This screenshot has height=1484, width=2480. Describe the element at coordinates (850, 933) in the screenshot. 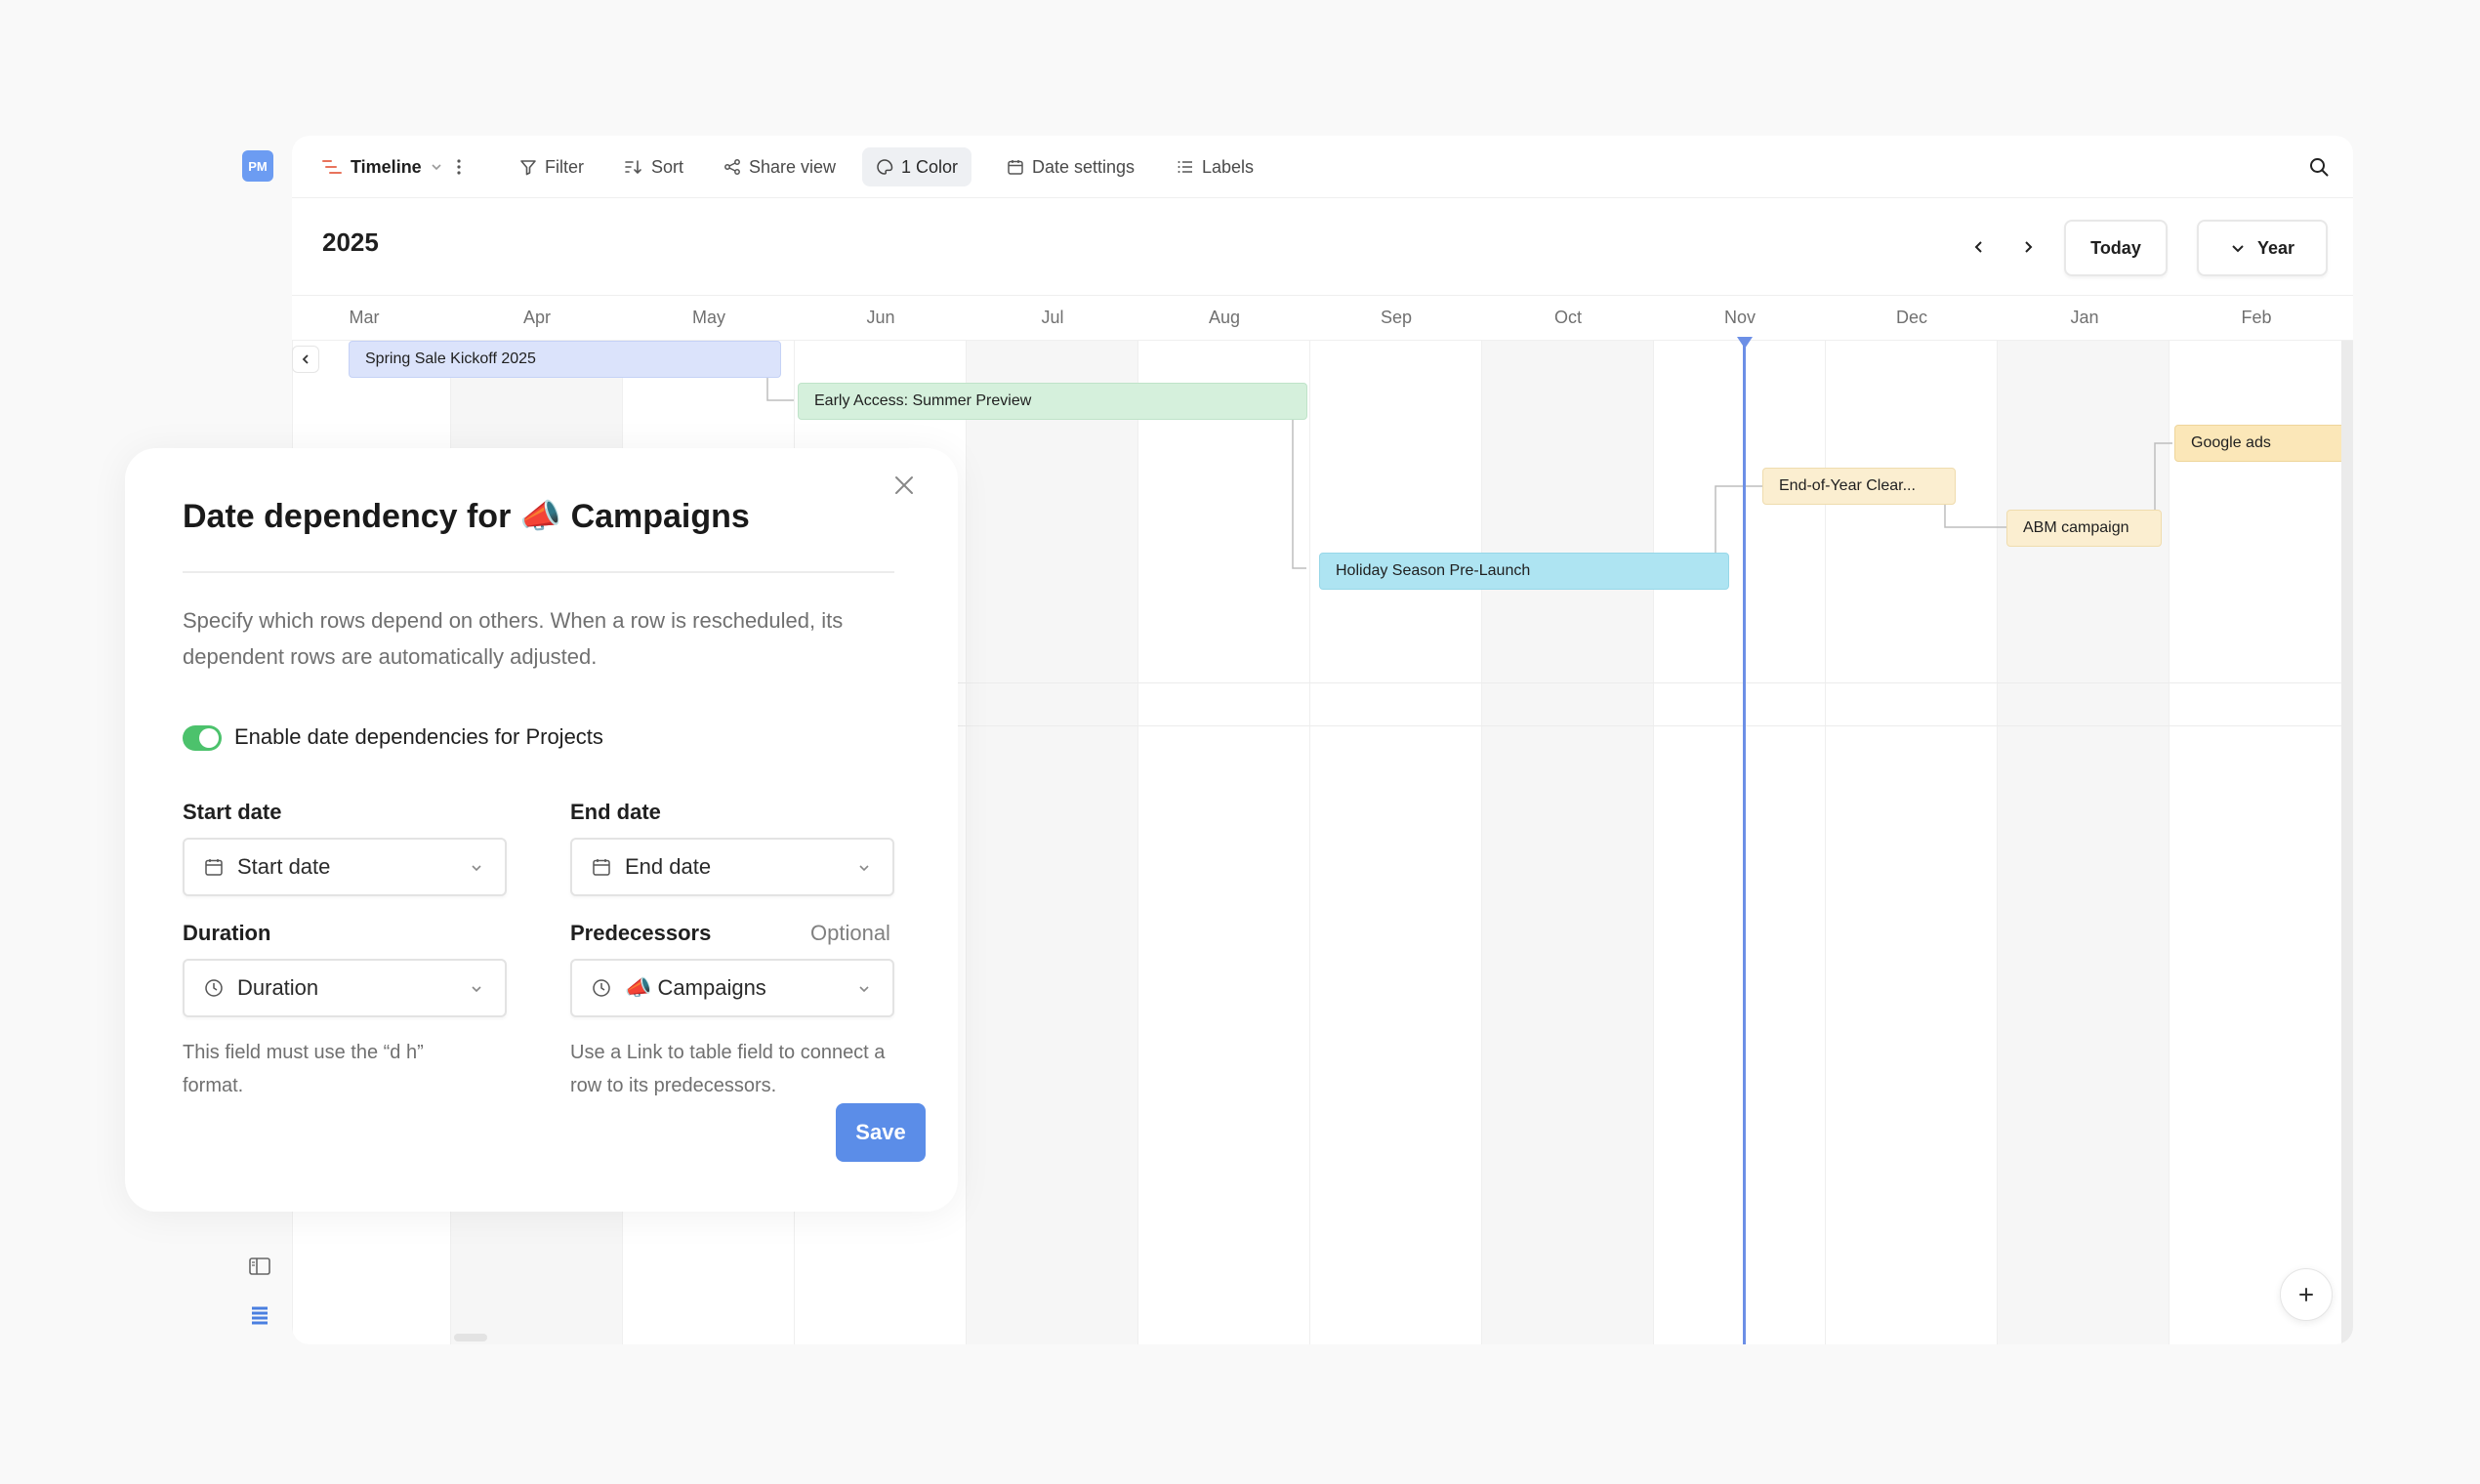

I see `optional-label: Optional` at that location.